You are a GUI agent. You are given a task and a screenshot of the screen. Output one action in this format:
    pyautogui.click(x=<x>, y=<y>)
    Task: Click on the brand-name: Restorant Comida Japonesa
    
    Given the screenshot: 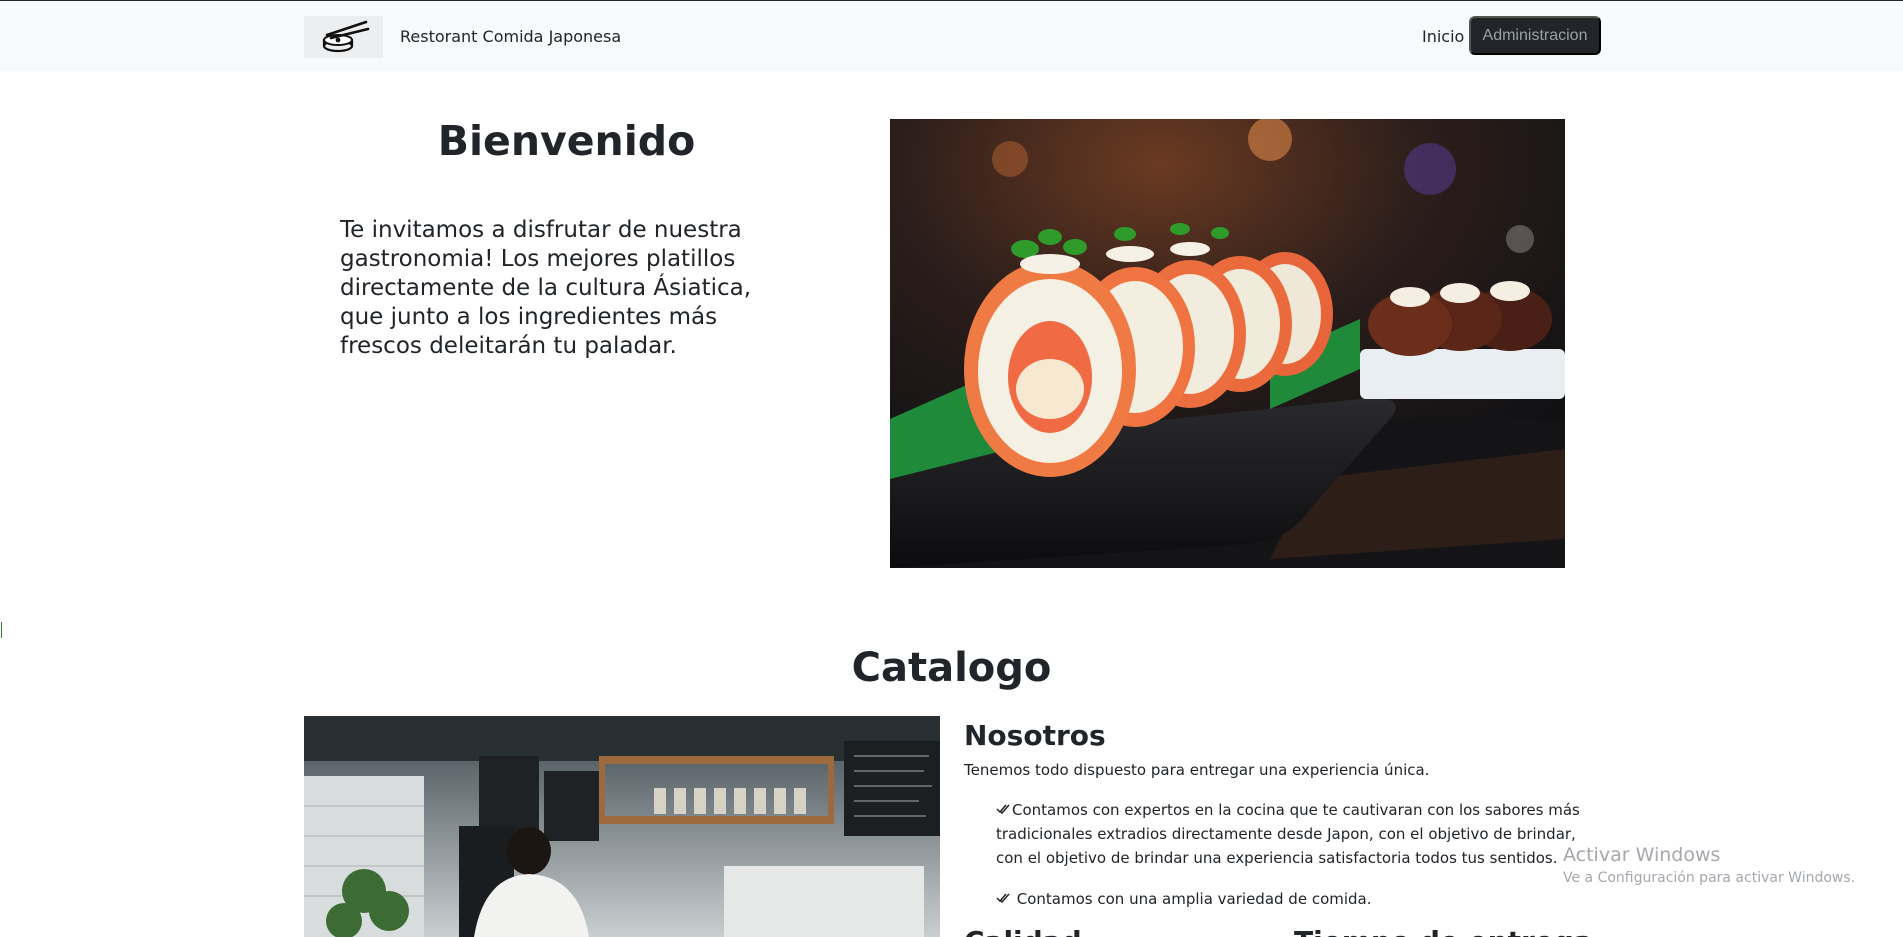 What is the action you would take?
    pyautogui.click(x=510, y=36)
    